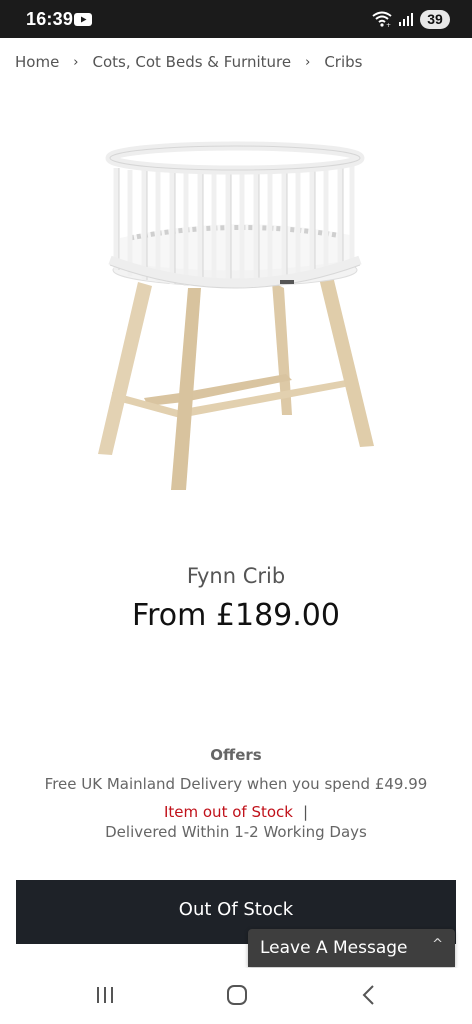 The height and width of the screenshot is (1024, 472). I want to click on signal-icon, so click(406, 19).